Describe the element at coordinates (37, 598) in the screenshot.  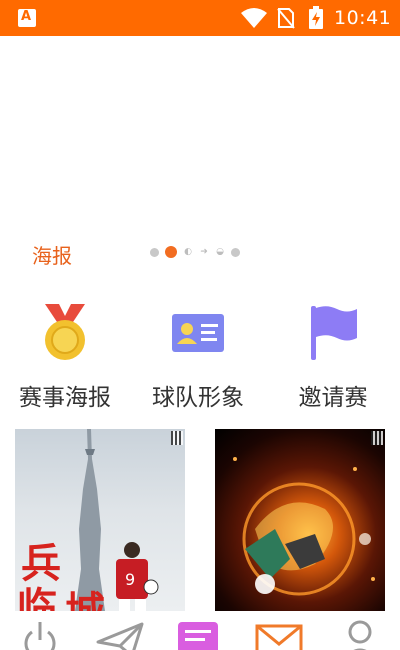
I see `svg-text: 临` at that location.